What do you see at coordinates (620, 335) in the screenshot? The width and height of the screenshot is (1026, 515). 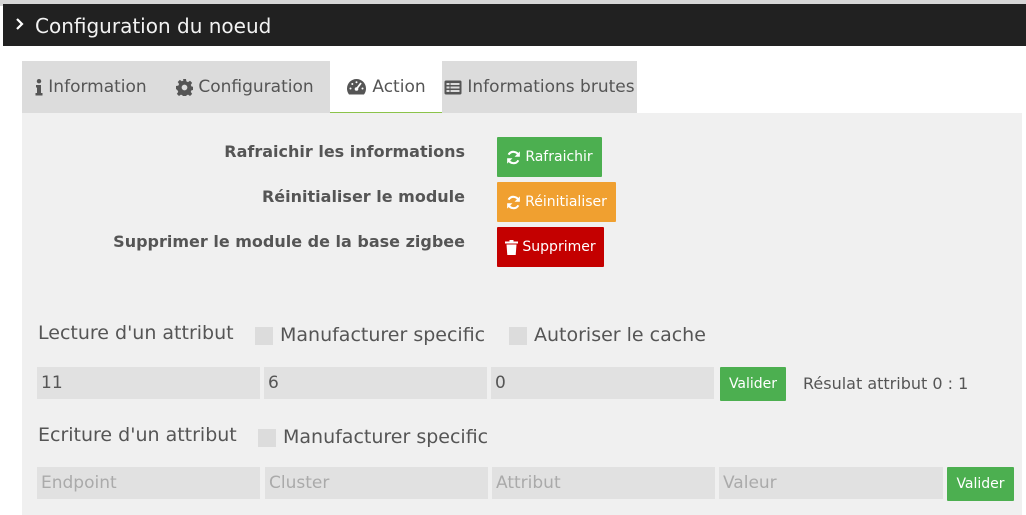 I see `read-cache-label: Autoriser le cache` at bounding box center [620, 335].